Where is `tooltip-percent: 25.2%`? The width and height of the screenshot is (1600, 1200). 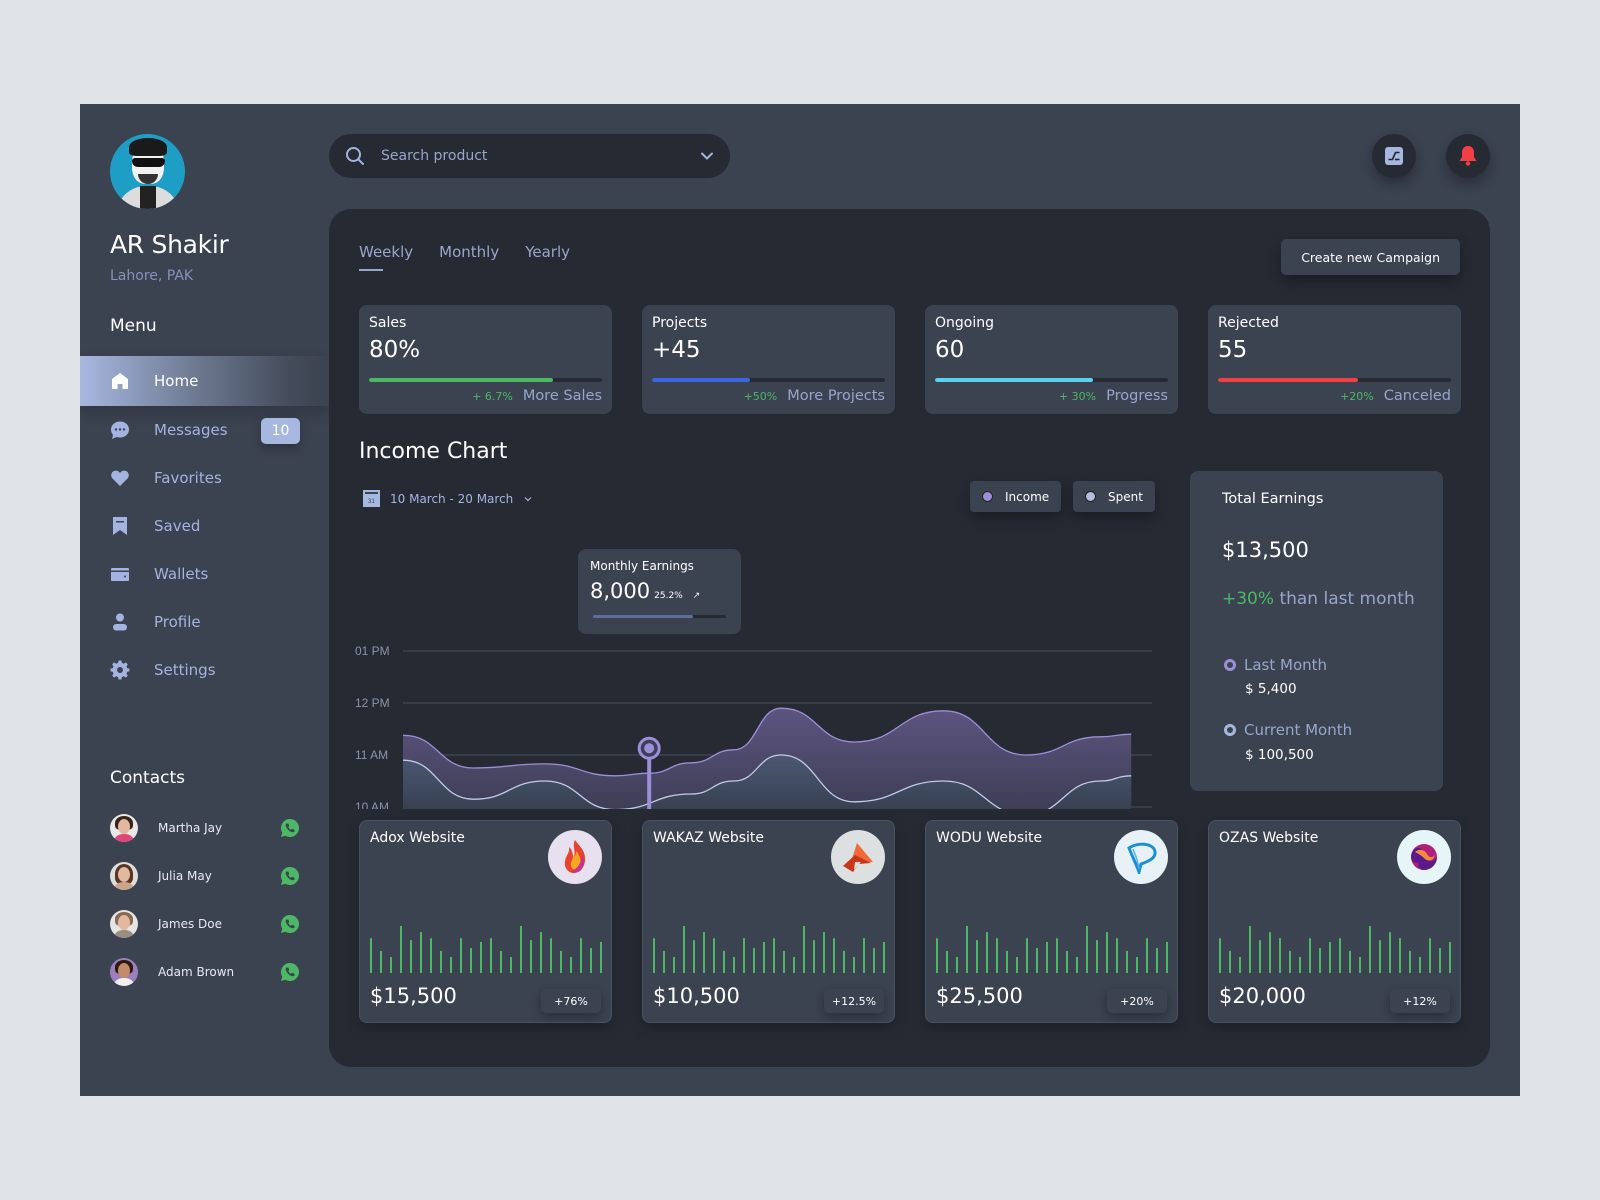 tooltip-percent: 25.2% is located at coordinates (668, 596).